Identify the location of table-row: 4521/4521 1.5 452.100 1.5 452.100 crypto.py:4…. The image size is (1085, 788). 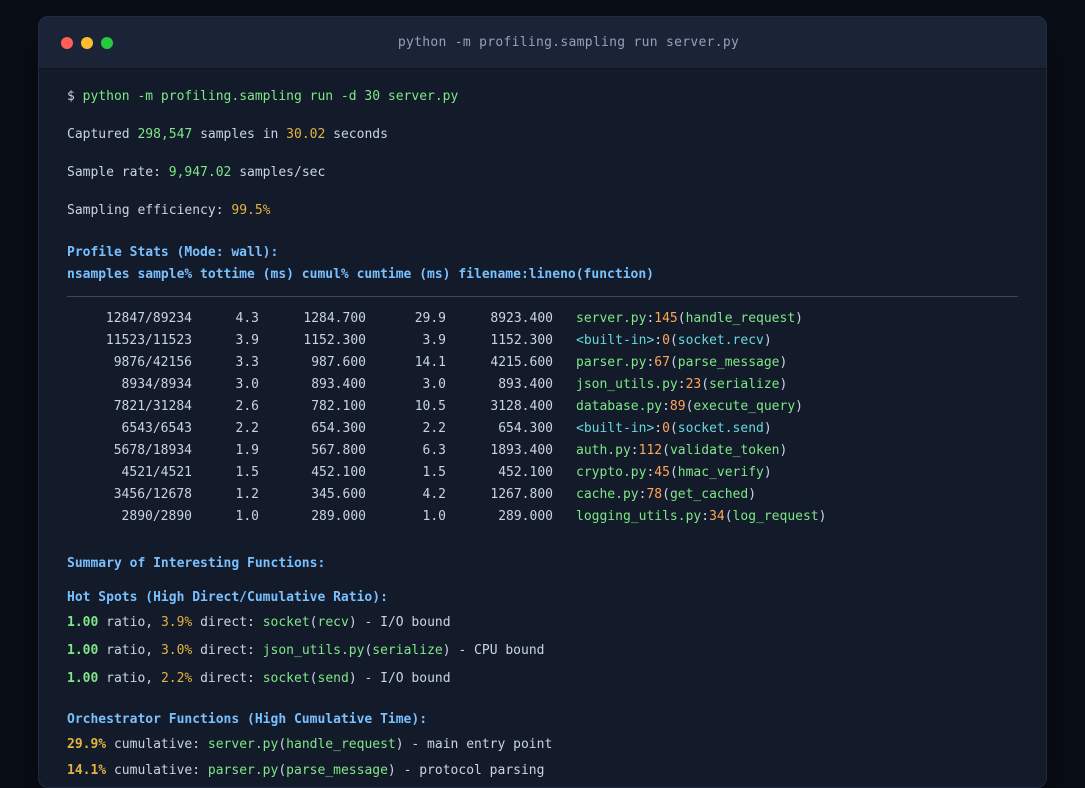
(542, 473).